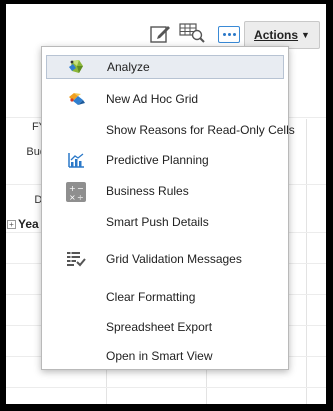  I want to click on menu-item-label: Analyze, so click(128, 67).